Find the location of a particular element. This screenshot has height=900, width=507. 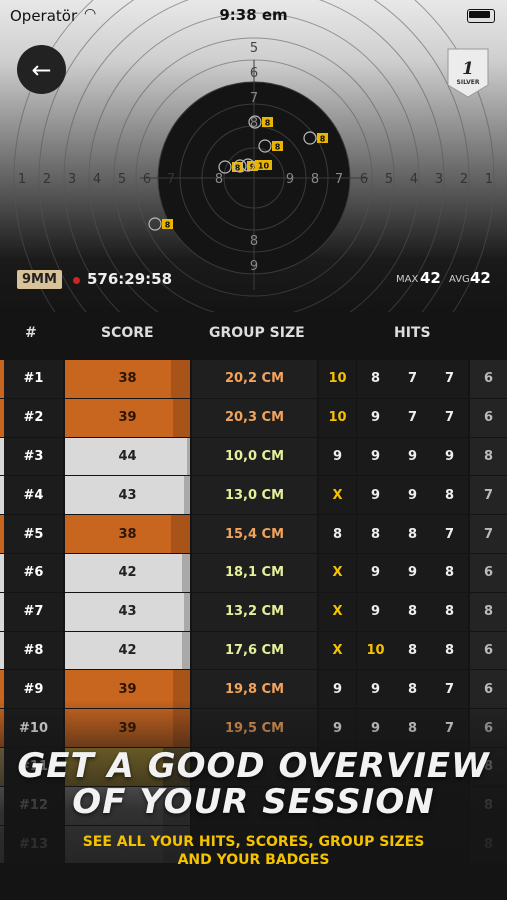

rank-badge: 1 SILVER is located at coordinates (468, 73).